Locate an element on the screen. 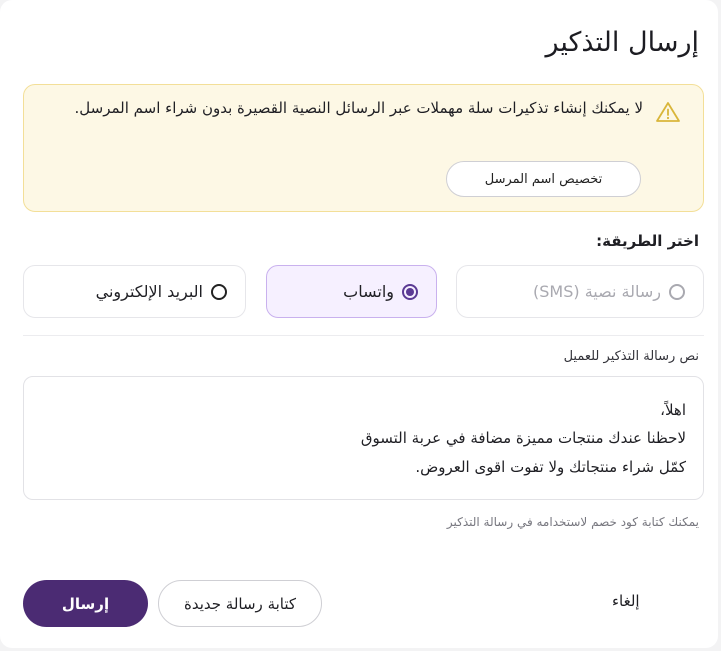 The image size is (721, 651). method-option-sms: رسالة نصية (SMS) is located at coordinates (580, 291).